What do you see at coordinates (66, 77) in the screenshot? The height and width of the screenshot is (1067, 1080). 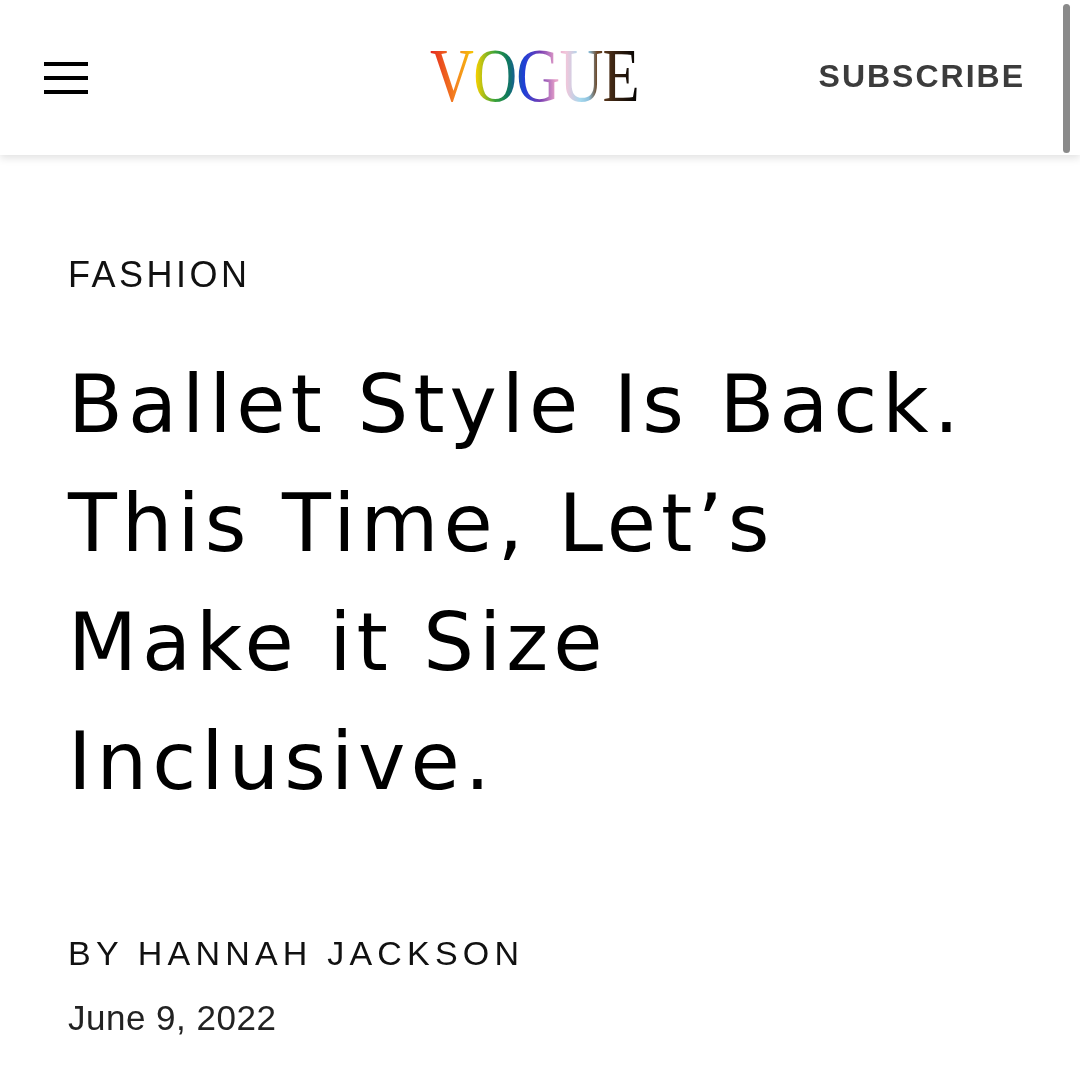 I see `menu-icon` at bounding box center [66, 77].